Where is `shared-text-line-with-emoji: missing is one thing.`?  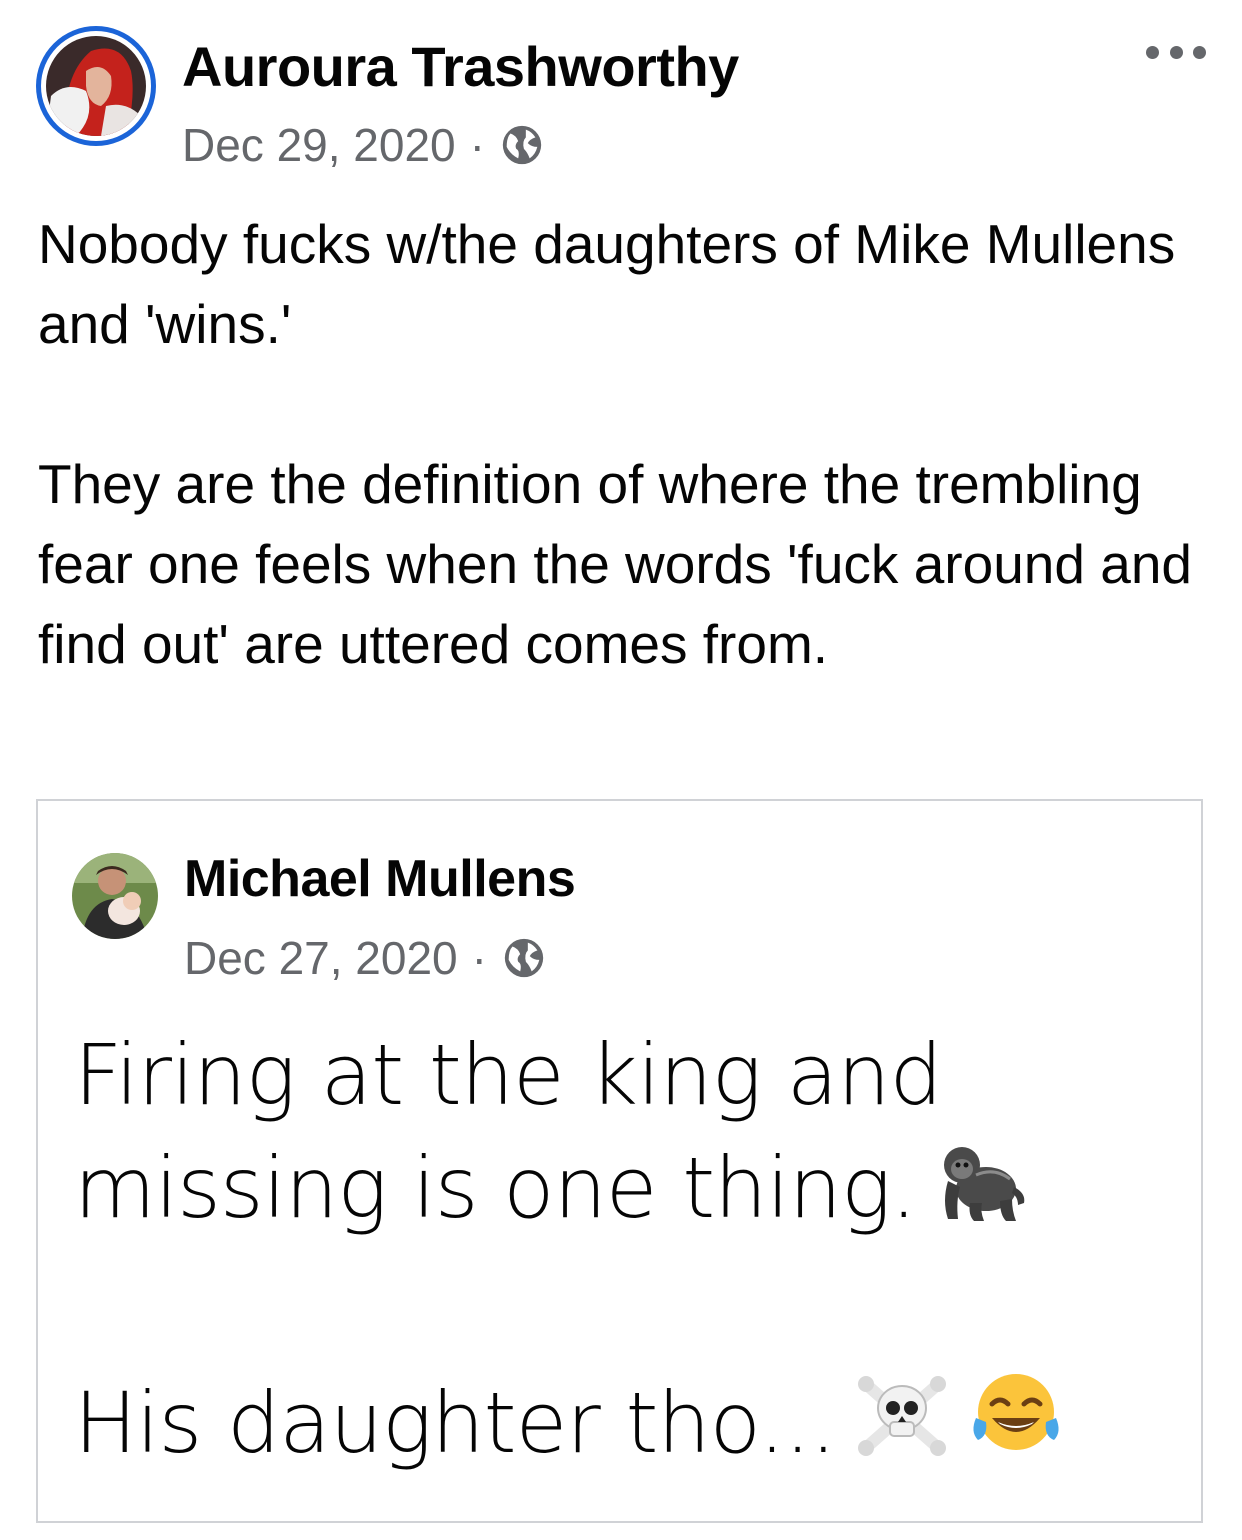
shared-text-line-with-emoji: missing is one thing. is located at coordinates (629, 1192).